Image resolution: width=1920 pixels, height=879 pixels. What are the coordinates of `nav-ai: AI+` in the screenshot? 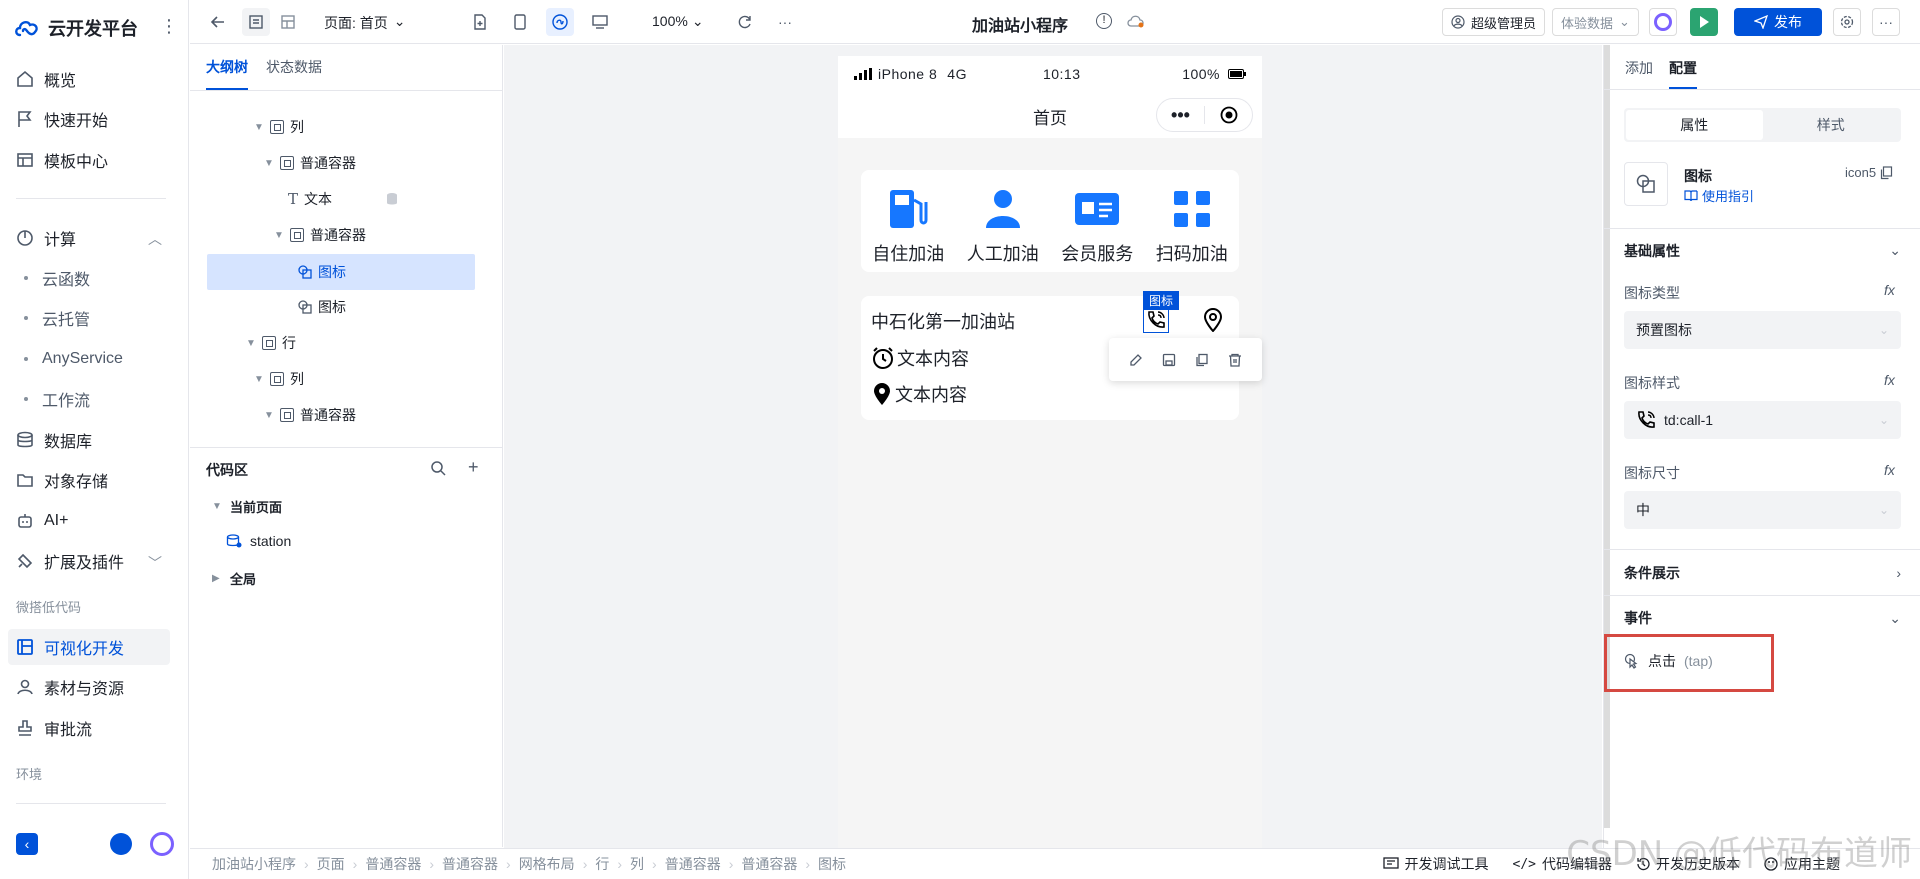 It's located at (89, 521).